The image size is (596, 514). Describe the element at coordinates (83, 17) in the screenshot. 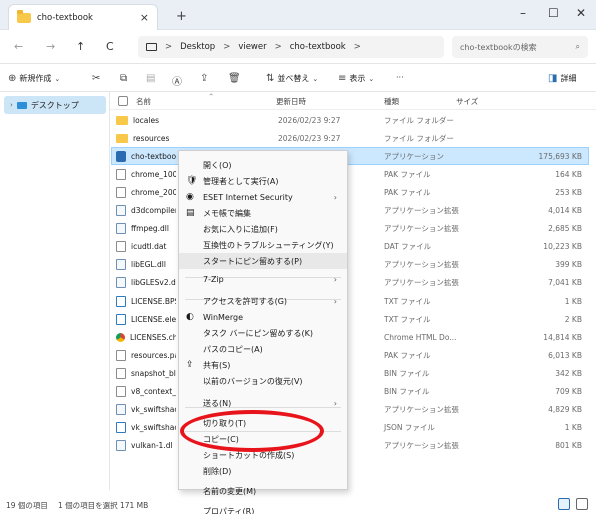

I see `tab-cho-textbook: cho-textbook ×` at that location.